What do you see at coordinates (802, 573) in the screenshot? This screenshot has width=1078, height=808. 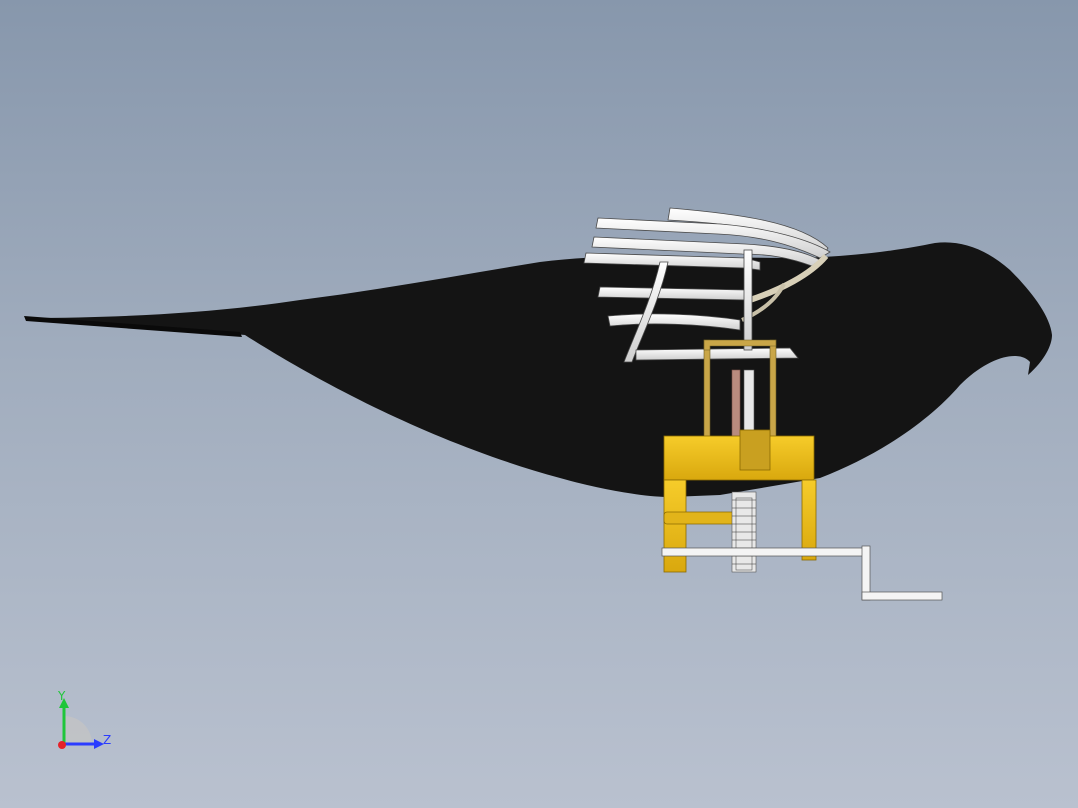 I see `hand-crank` at bounding box center [802, 573].